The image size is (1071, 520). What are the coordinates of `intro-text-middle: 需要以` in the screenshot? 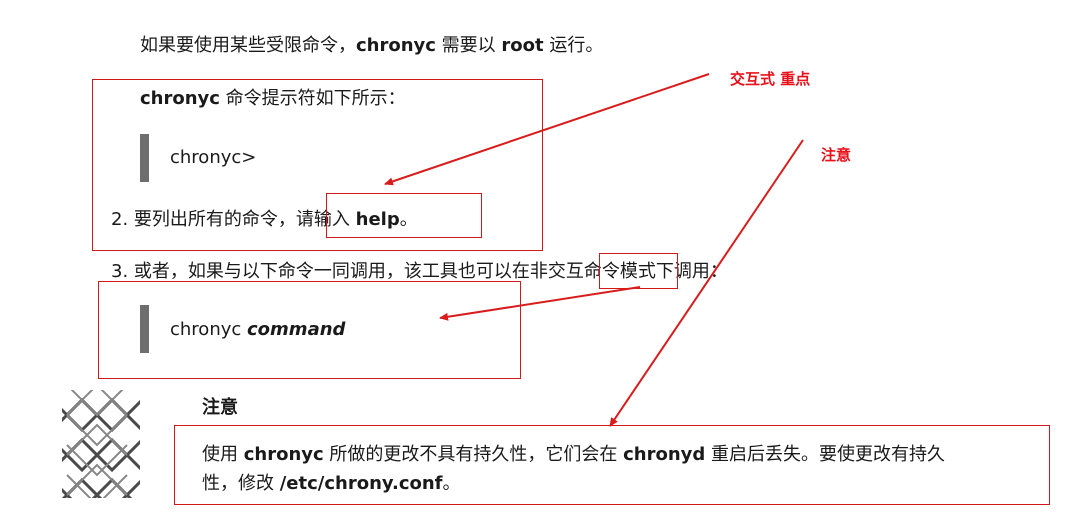 It's located at (468, 45).